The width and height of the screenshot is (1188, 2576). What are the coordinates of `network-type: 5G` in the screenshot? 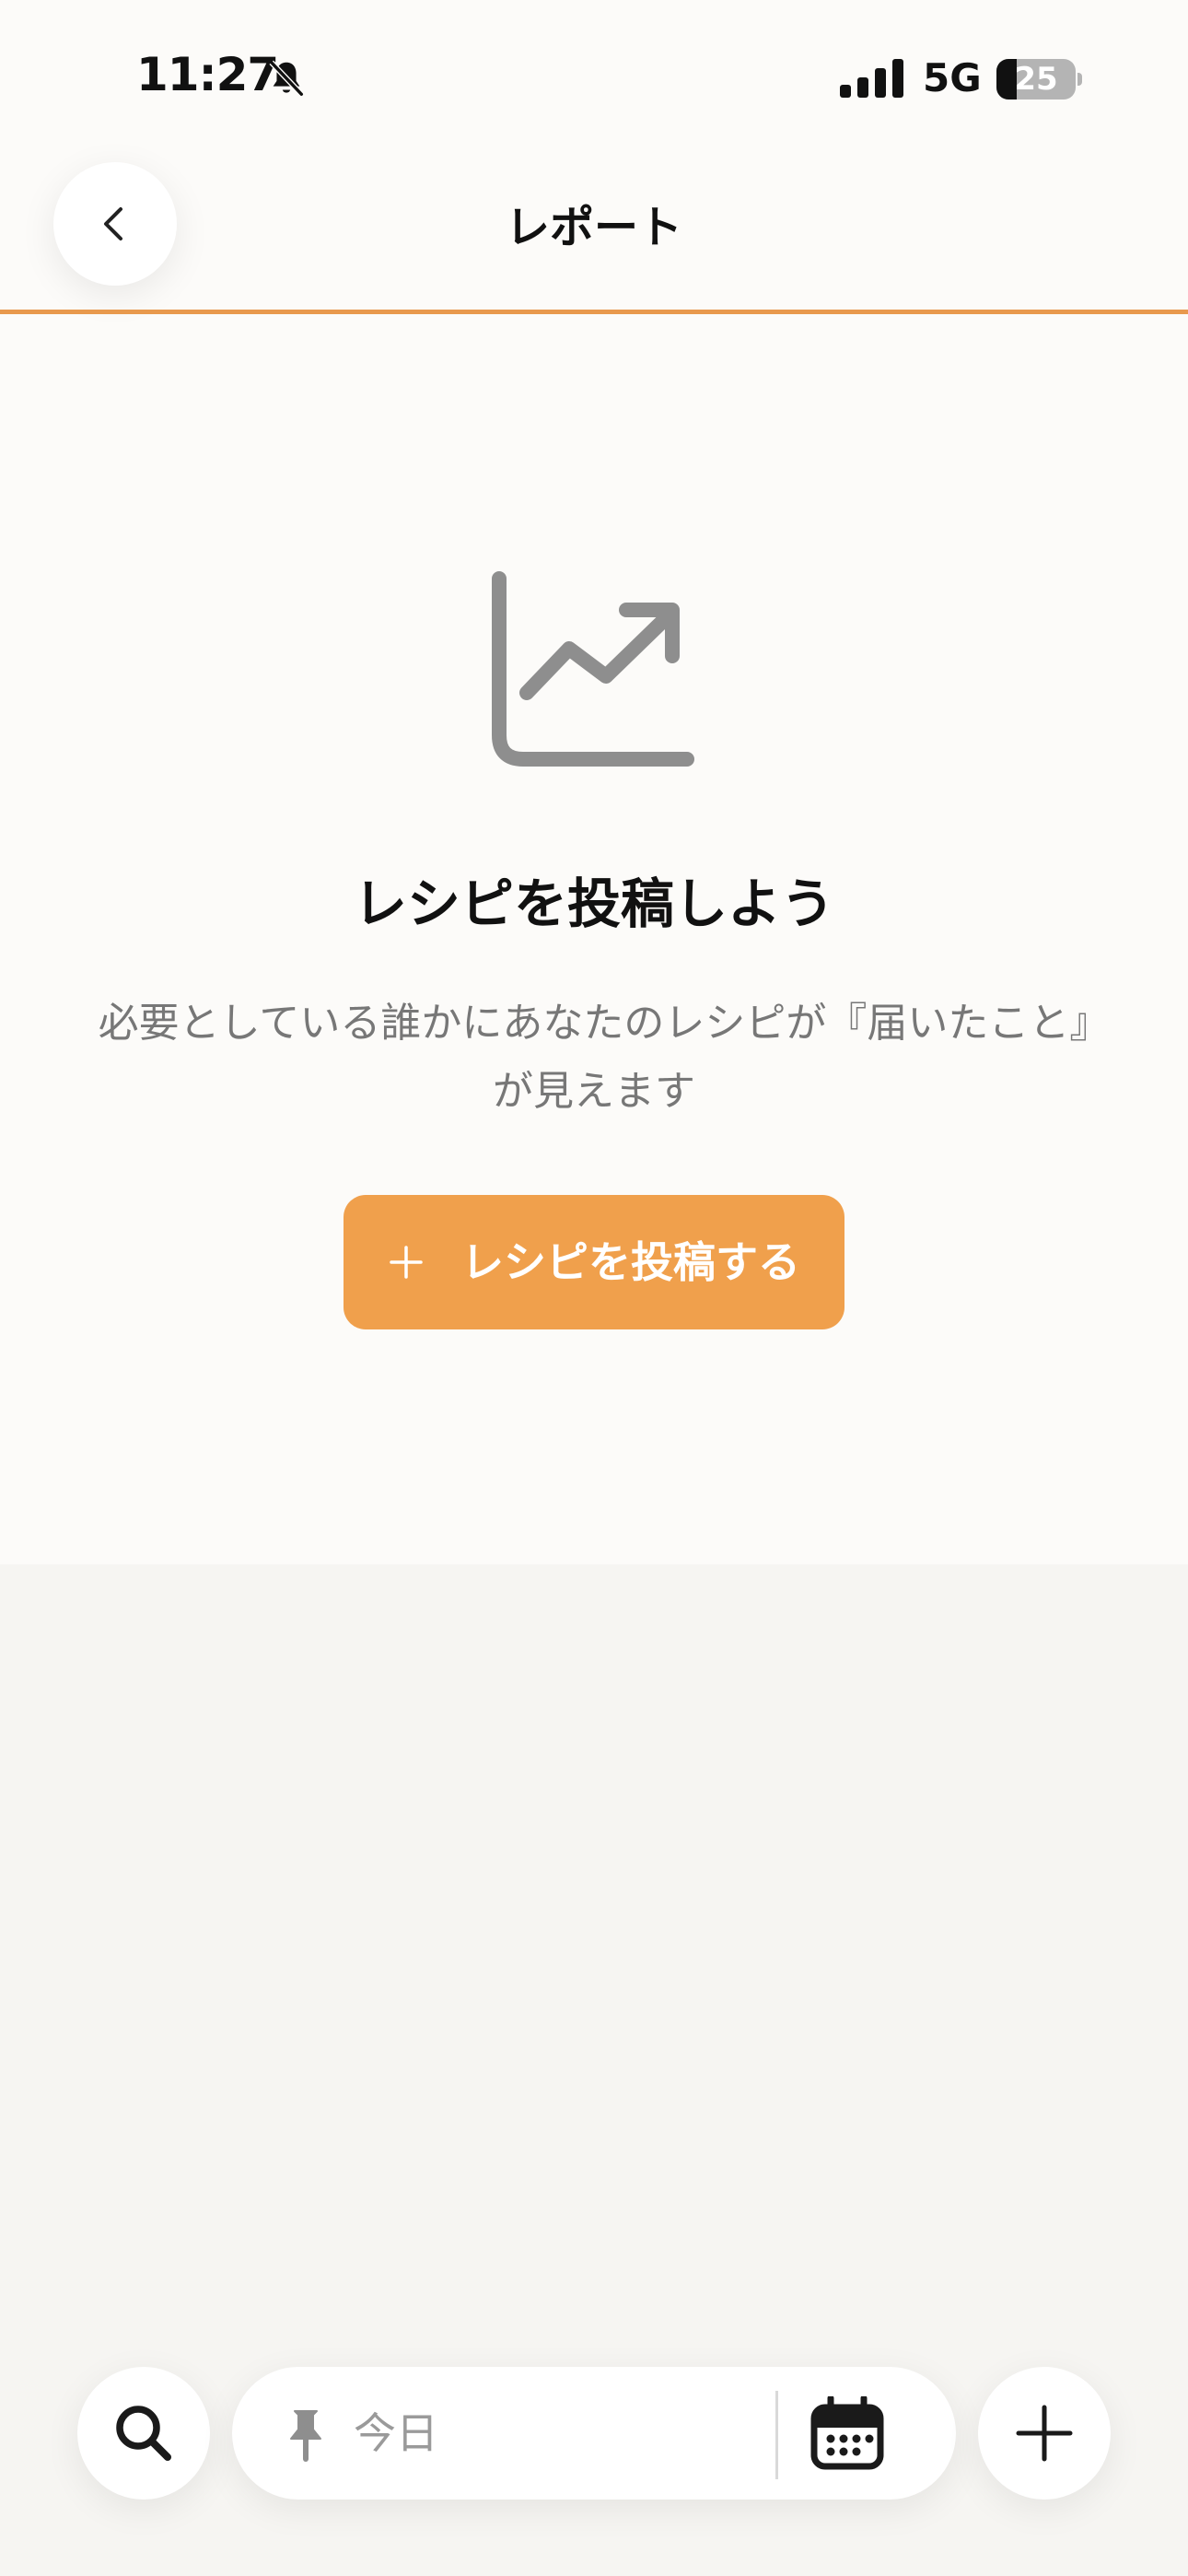 It's located at (952, 77).